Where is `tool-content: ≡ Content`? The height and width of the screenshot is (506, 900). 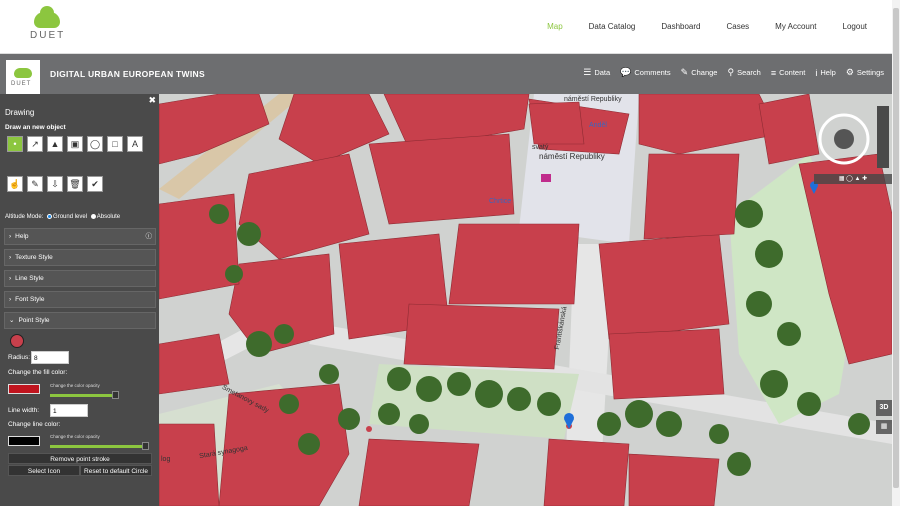 tool-content: ≡ Content is located at coordinates (788, 72).